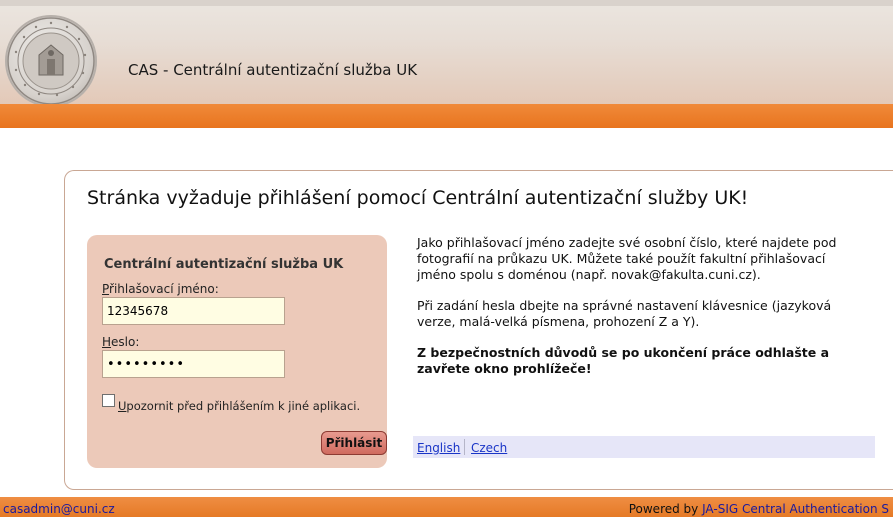 This screenshot has height=517, width=893. I want to click on password-label: Heslo:, so click(120, 342).